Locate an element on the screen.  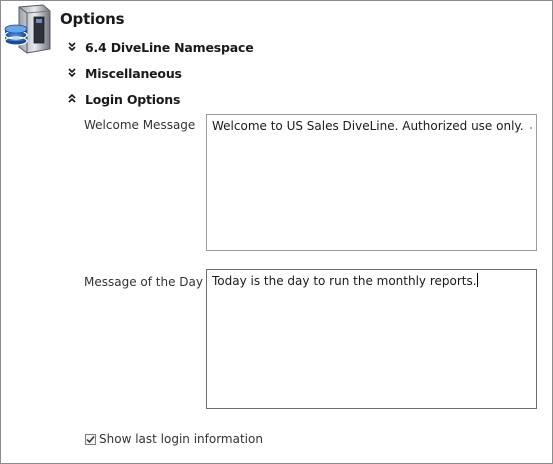
text-caret is located at coordinates (477, 280).